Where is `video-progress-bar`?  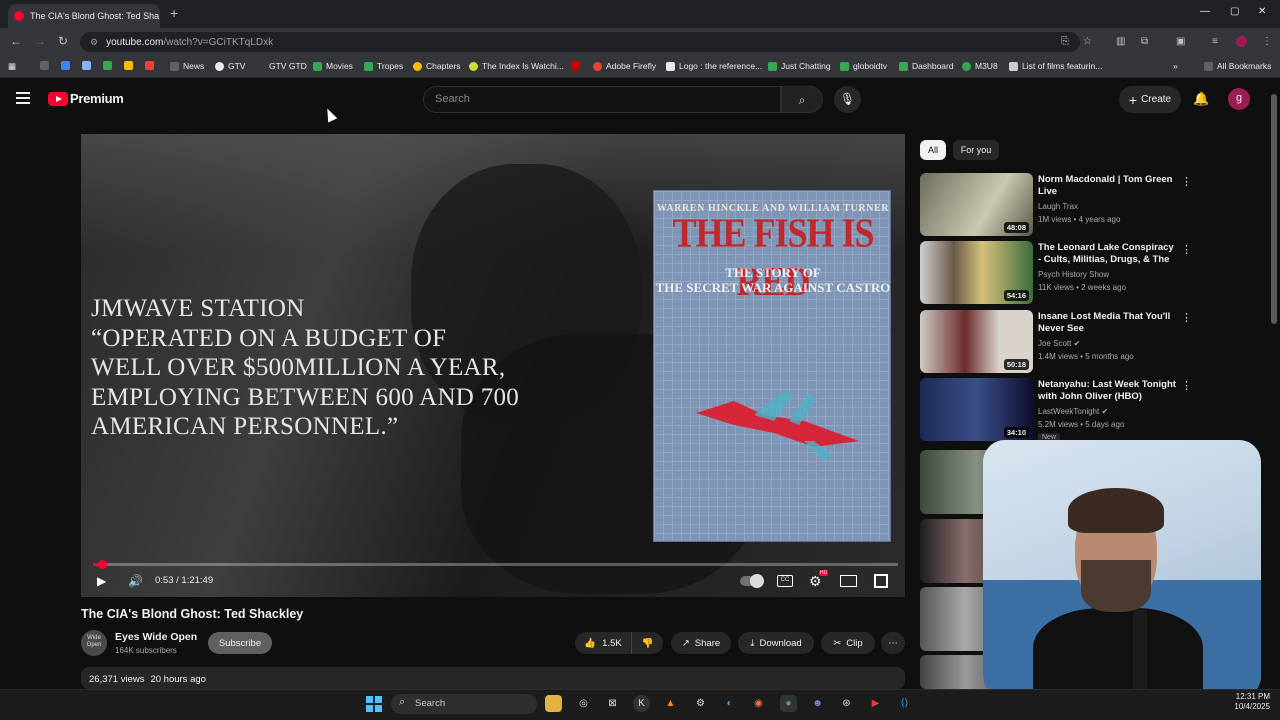
video-progress-bar is located at coordinates (495, 564).